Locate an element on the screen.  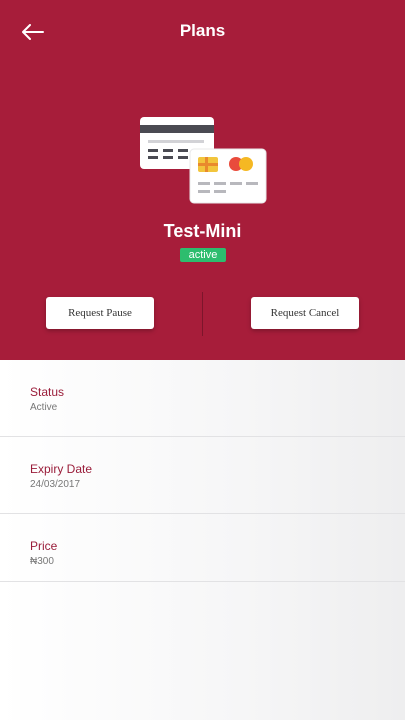
detail-row-price: Price ₦300 is located at coordinates (202, 548).